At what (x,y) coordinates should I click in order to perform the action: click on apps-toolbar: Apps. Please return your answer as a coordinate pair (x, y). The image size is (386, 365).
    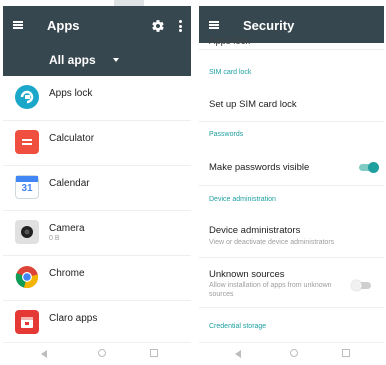
    Looking at the image, I should click on (97, 24).